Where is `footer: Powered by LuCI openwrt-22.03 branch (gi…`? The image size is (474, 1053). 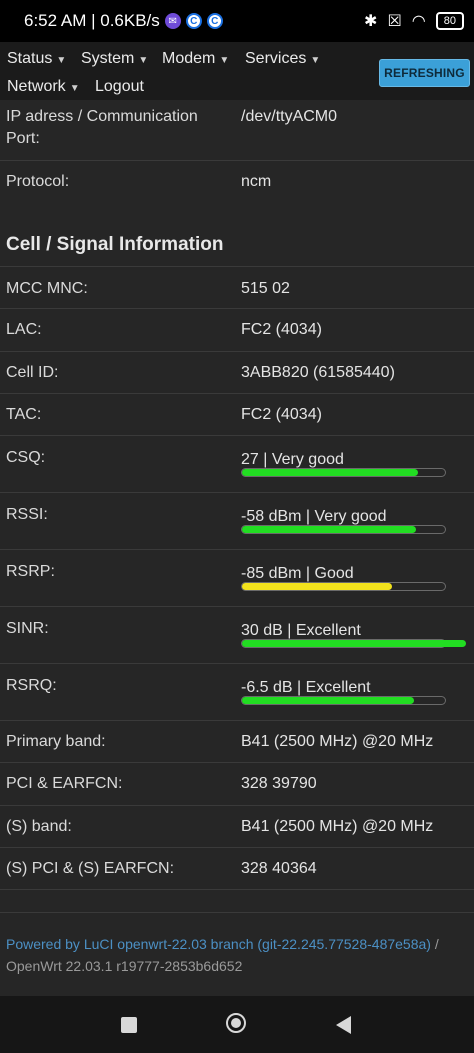 footer: Powered by LuCI openwrt-22.03 branch (gi… is located at coordinates (236, 955).